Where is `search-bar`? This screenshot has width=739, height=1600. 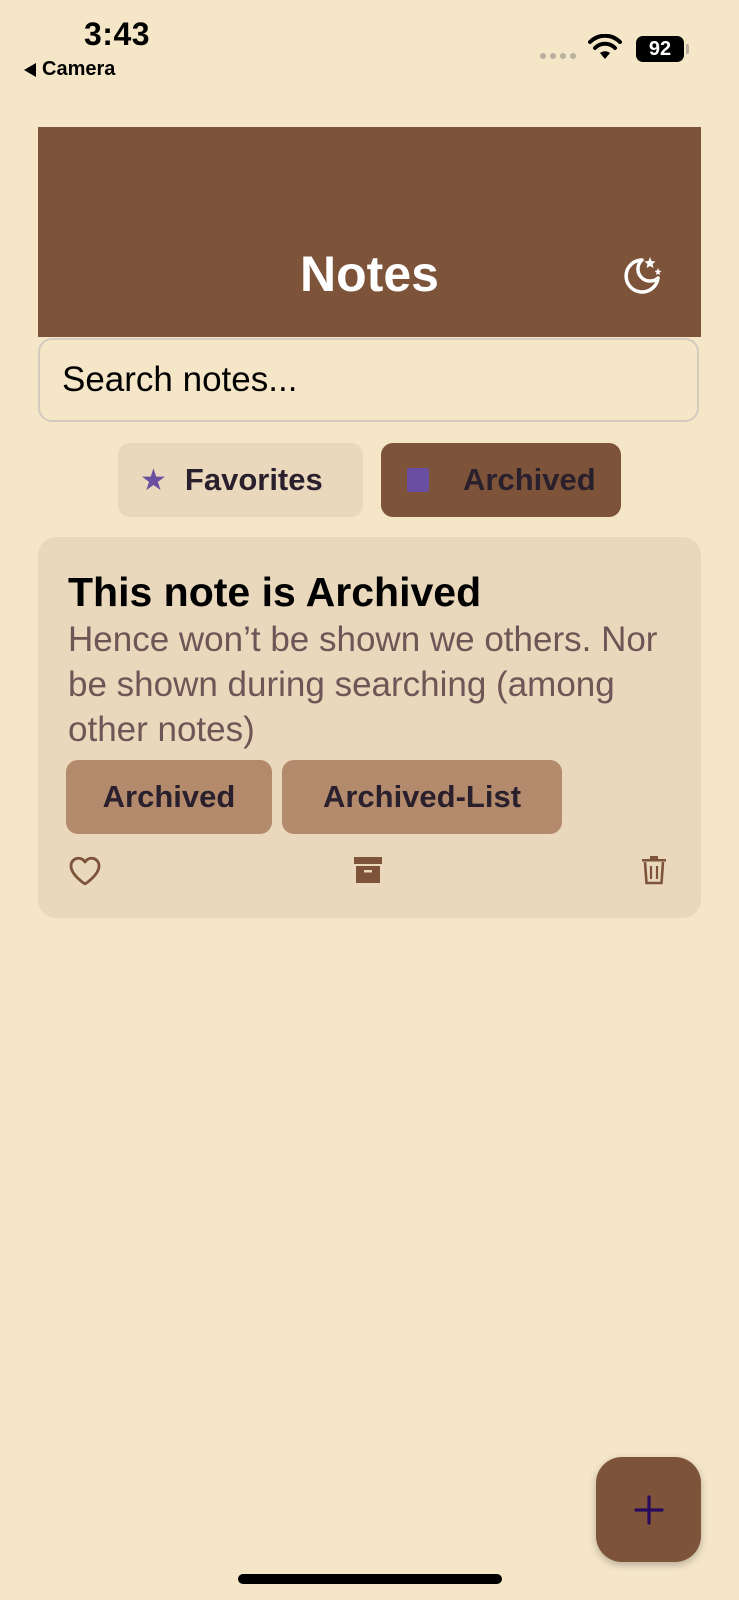 search-bar is located at coordinates (368, 380).